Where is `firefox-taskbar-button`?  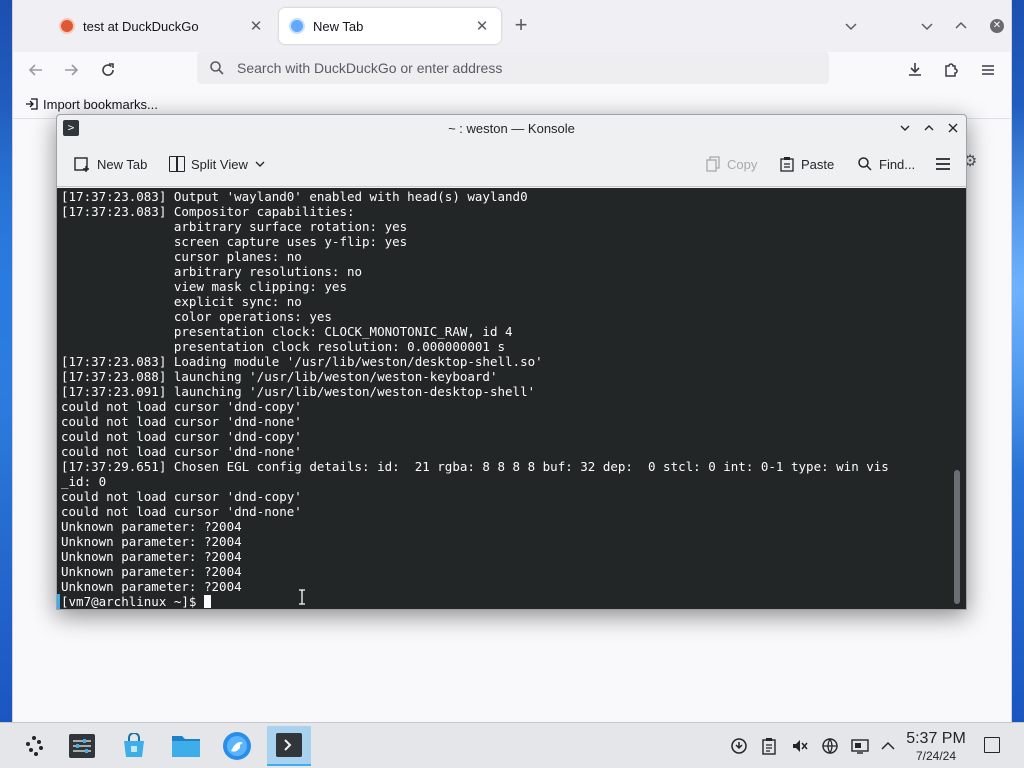 firefox-taskbar-button is located at coordinates (237, 746).